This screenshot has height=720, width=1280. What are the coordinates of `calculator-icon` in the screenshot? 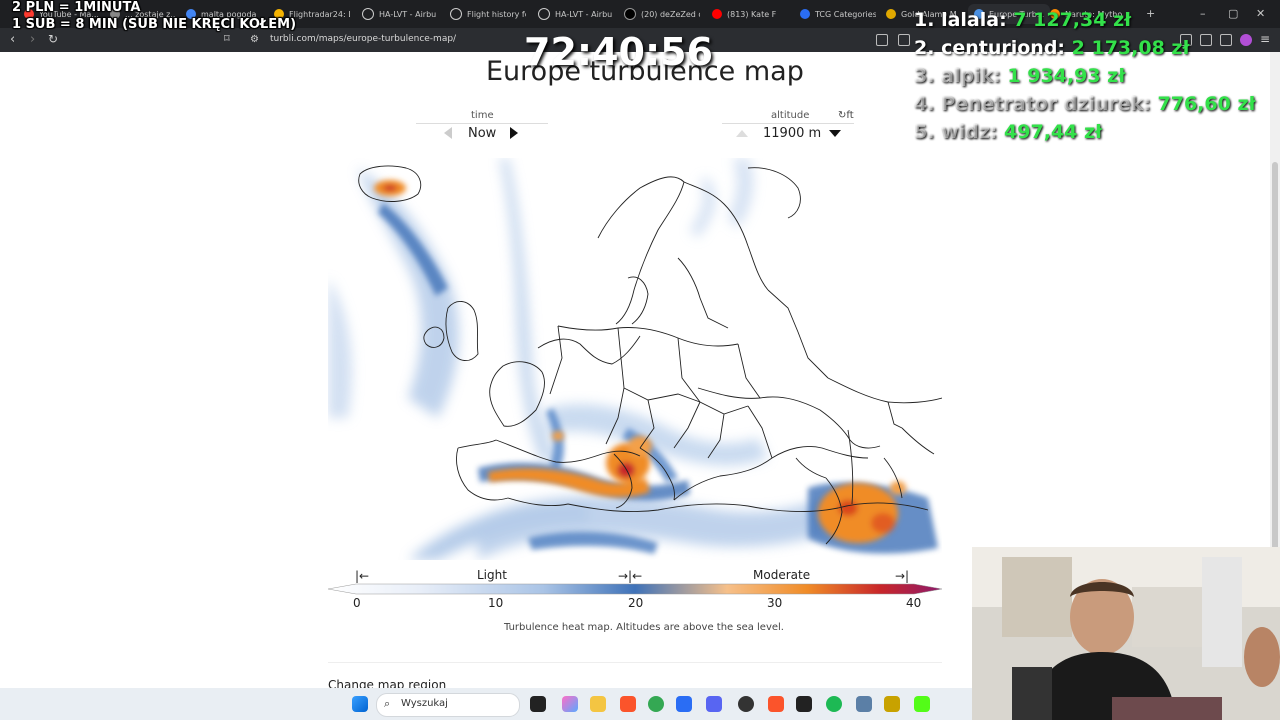 It's located at (864, 704).